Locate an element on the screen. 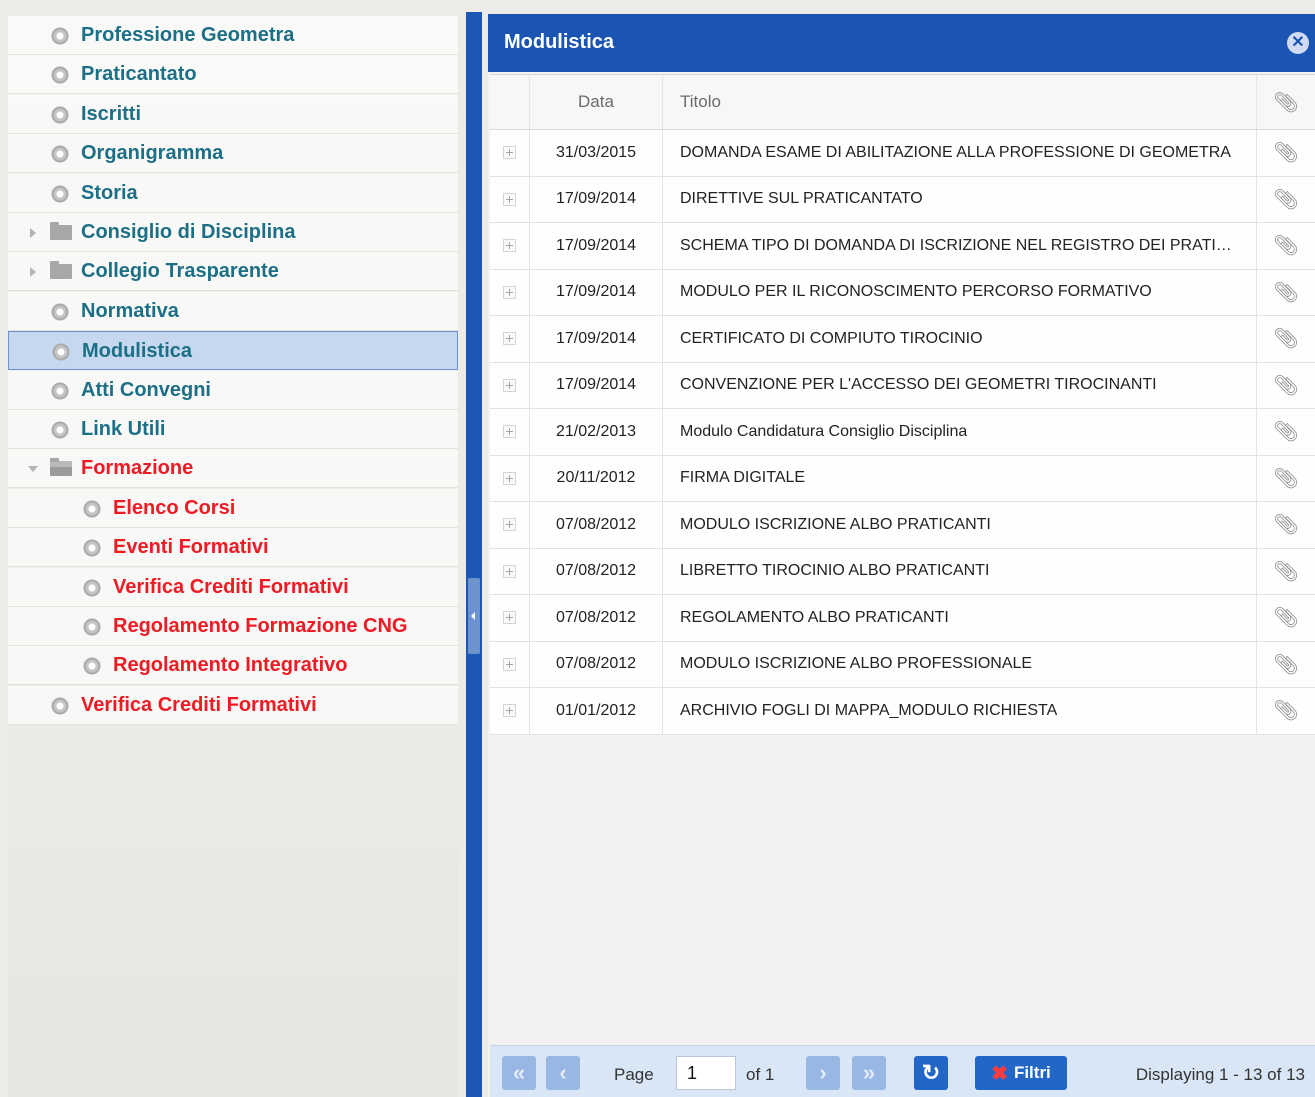 This screenshot has height=1097, width=1315. document-title: REGOLAMENTO ALBO PRATICANTI is located at coordinates (814, 618).